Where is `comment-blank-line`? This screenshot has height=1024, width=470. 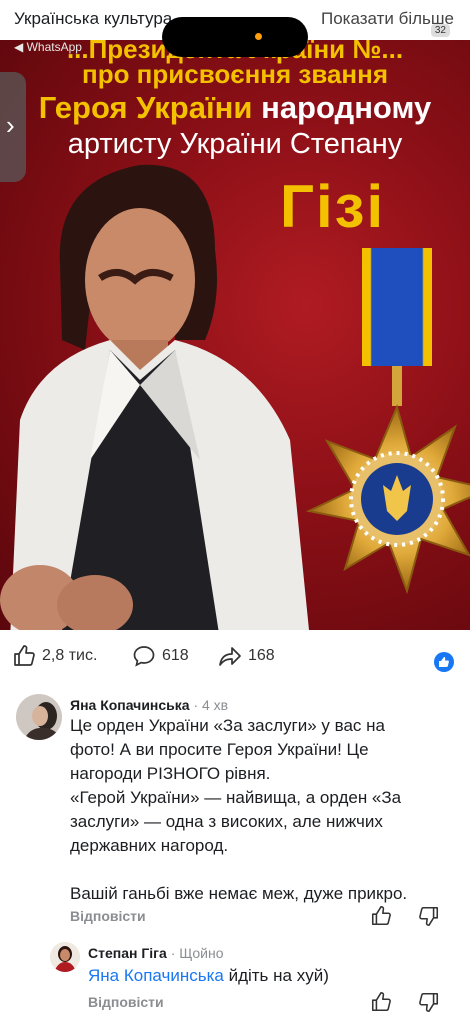 comment-blank-line is located at coordinates (265, 870).